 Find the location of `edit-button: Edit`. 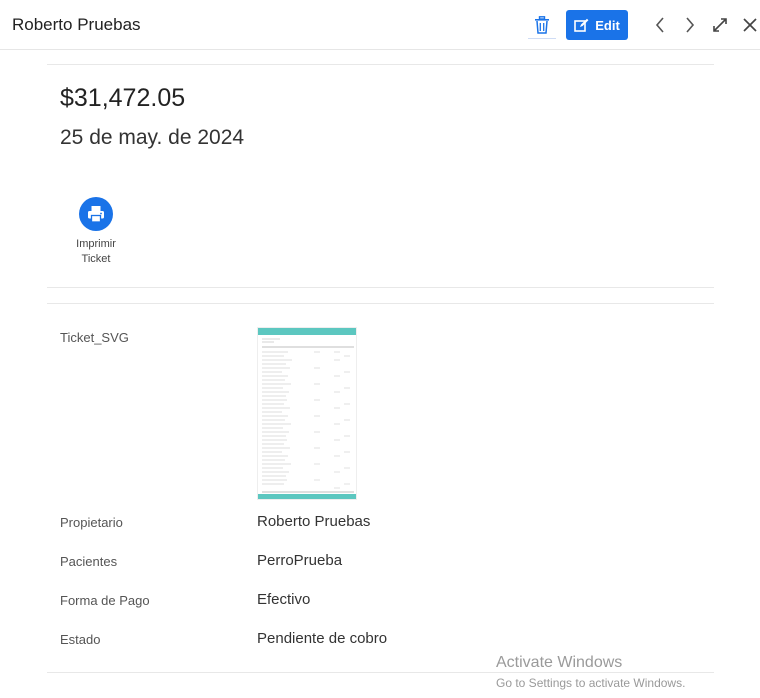

edit-button: Edit is located at coordinates (597, 25).